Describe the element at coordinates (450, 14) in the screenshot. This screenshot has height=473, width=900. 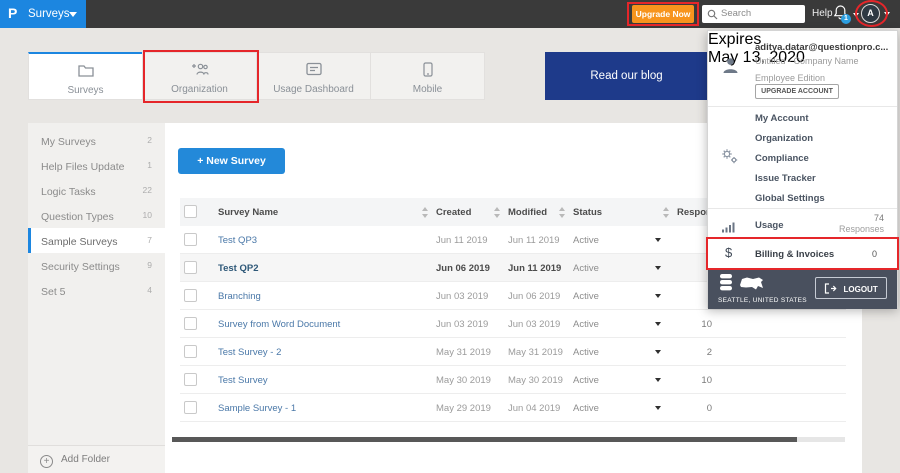
I see `topbar: P Surveys Upgrade Now Help 1 A` at that location.